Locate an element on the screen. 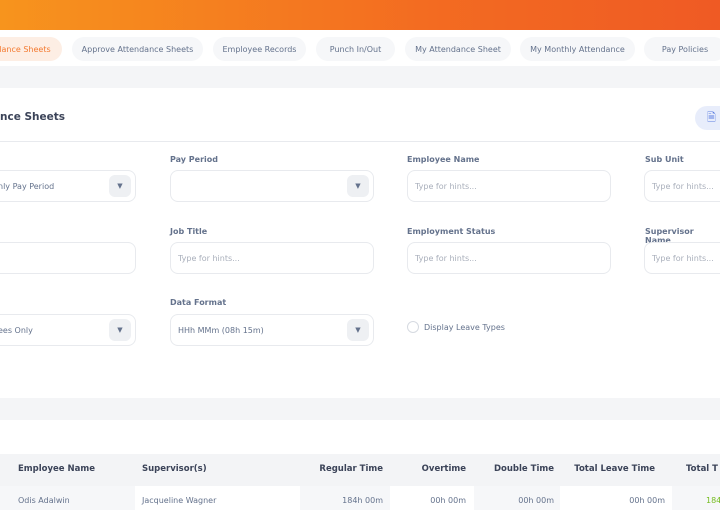 This screenshot has width=720, height=510. pdf-file-icon: 🗎 is located at coordinates (711, 117).